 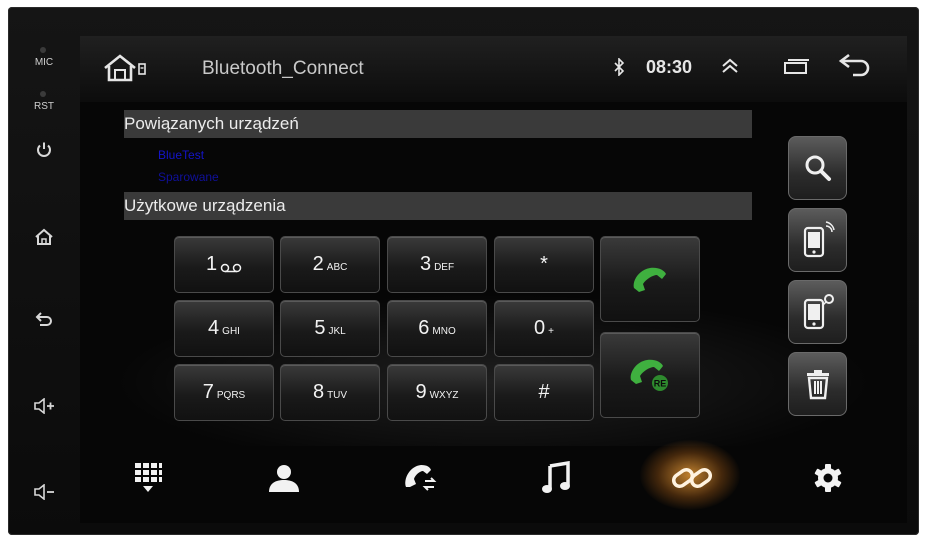 I want to click on phone-call-icon, so click(x=649, y=279).